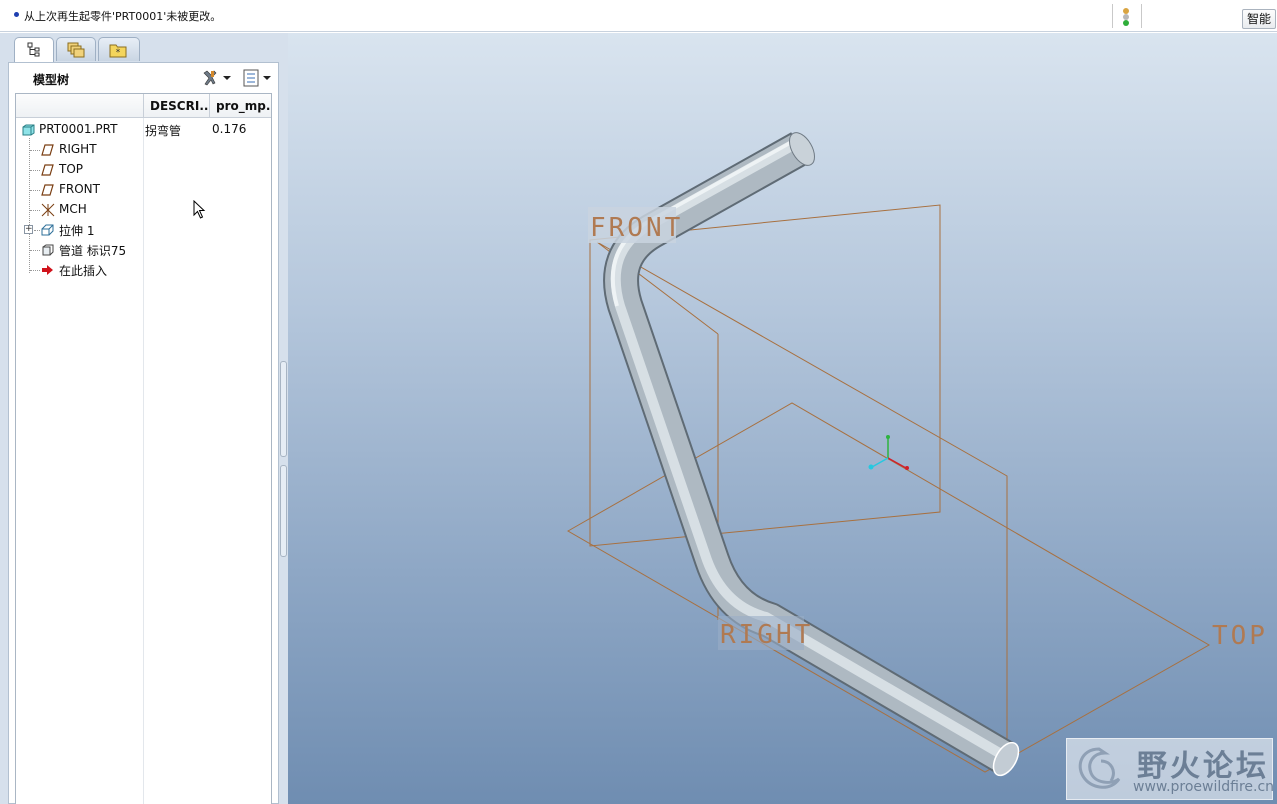 The height and width of the screenshot is (804, 1277). Describe the element at coordinates (1240, 636) in the screenshot. I see `top-datum-label: TOP` at that location.